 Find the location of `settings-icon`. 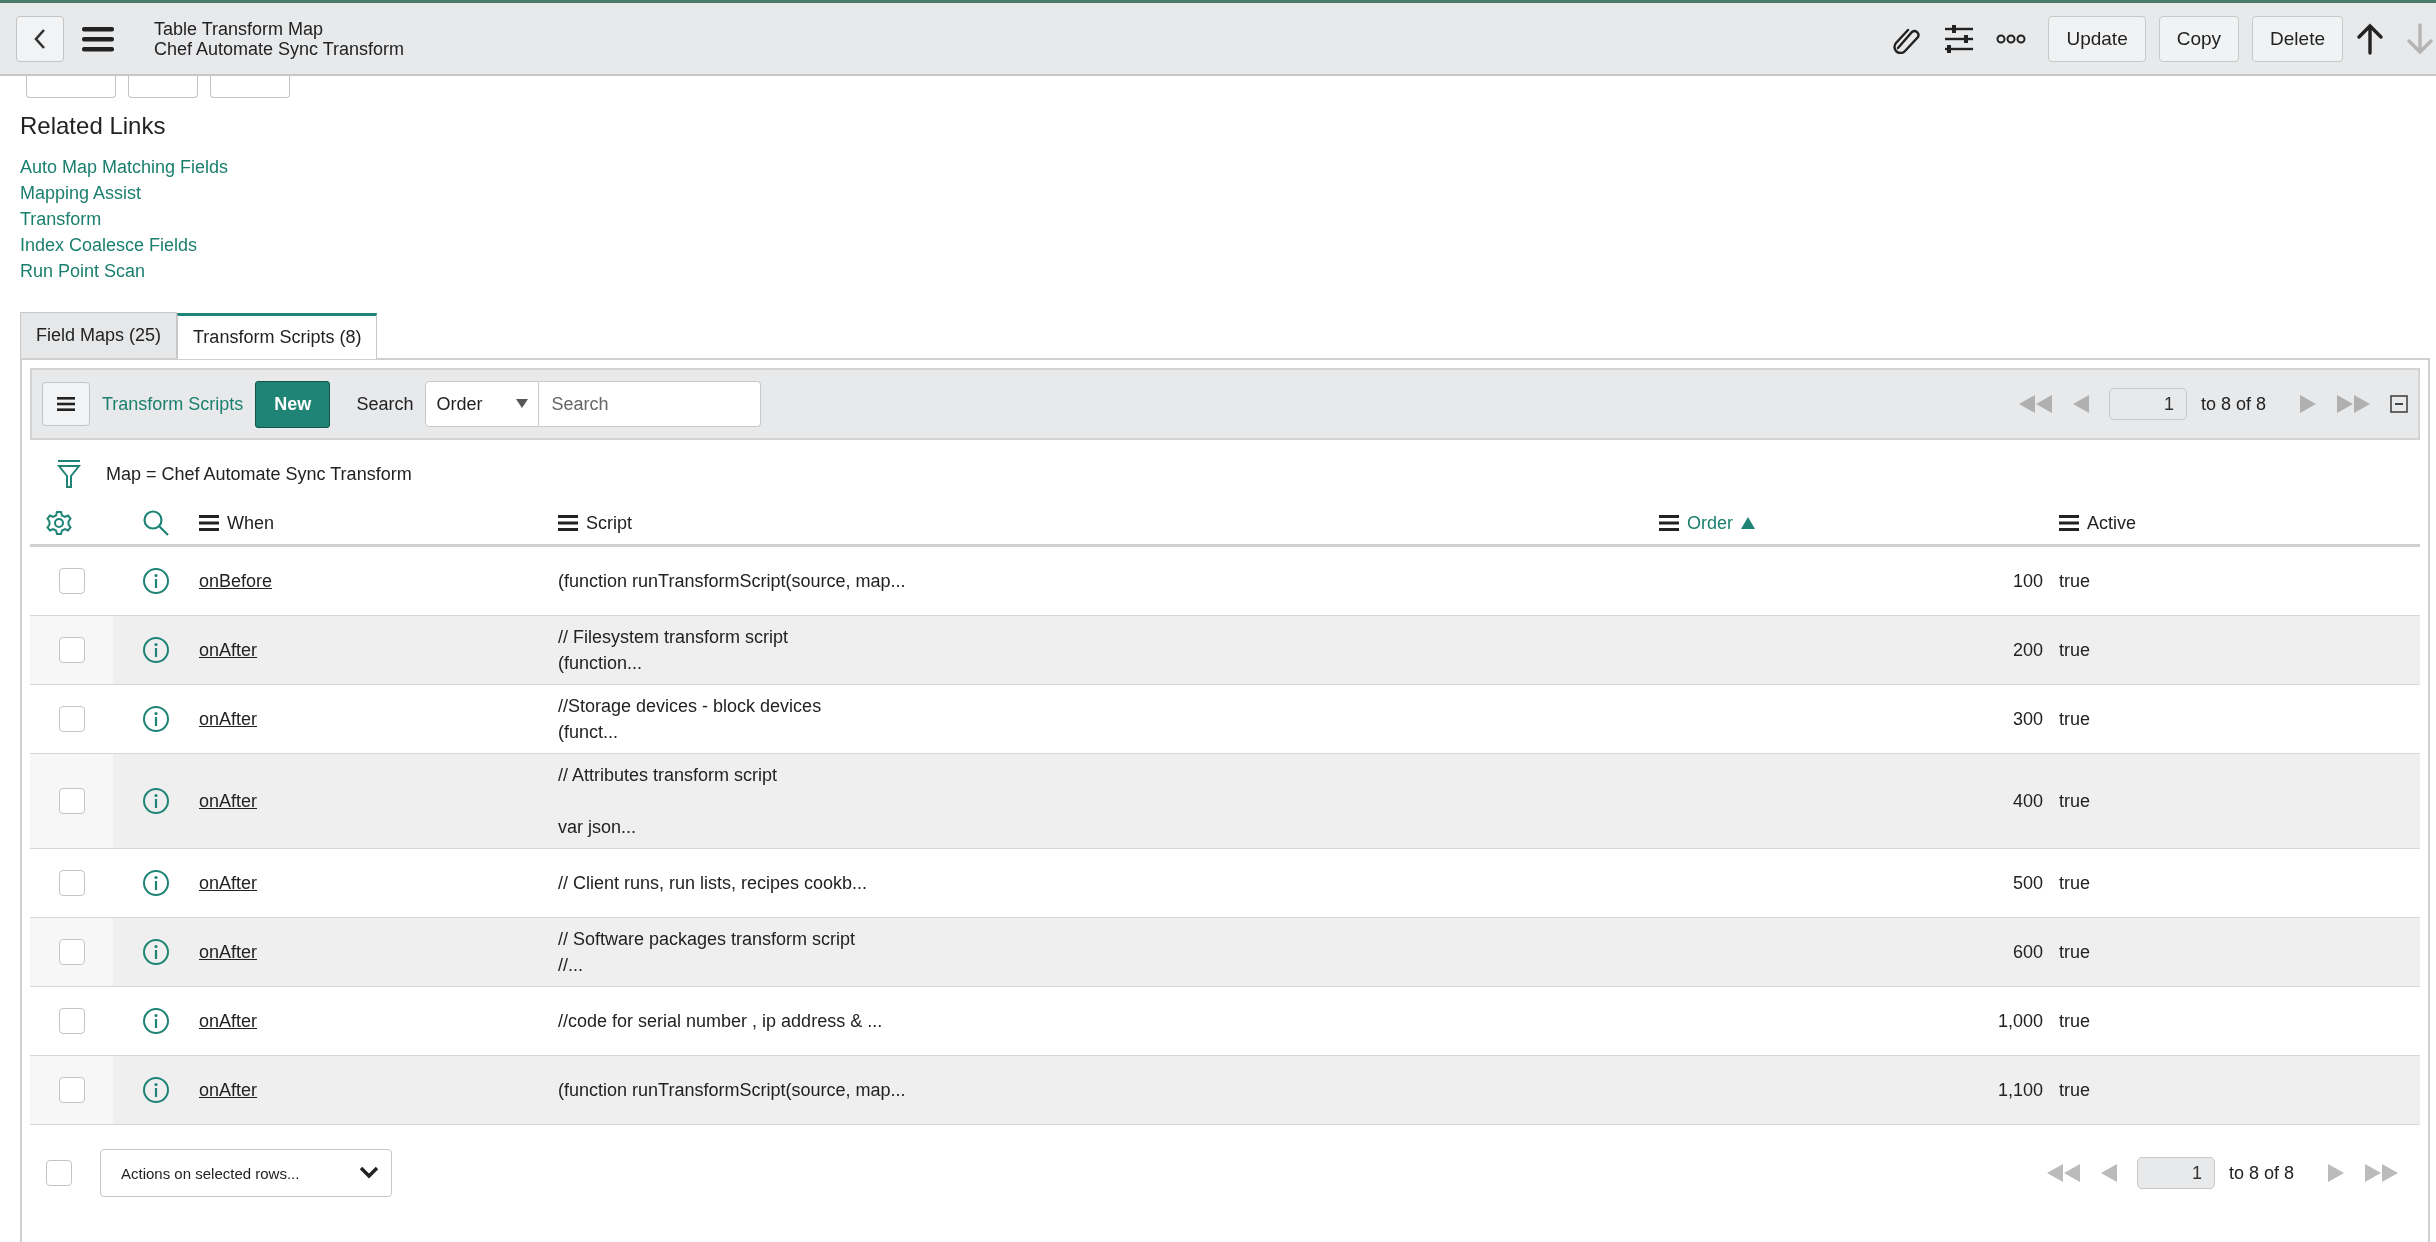

settings-icon is located at coordinates (59, 523).